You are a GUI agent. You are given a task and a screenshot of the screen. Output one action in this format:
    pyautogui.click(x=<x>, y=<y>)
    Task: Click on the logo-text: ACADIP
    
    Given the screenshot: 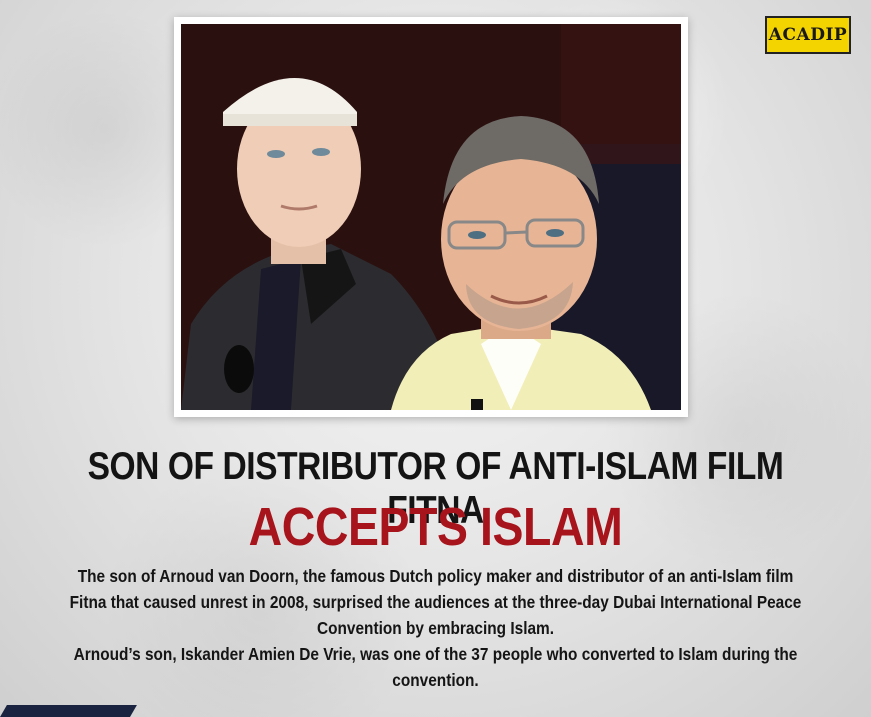 What is the action you would take?
    pyautogui.click(x=808, y=35)
    